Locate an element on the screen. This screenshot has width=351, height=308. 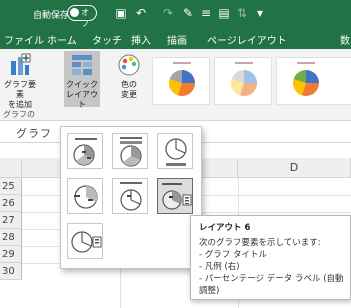
tab-insert: 挿入 is located at coordinates (141, 39).